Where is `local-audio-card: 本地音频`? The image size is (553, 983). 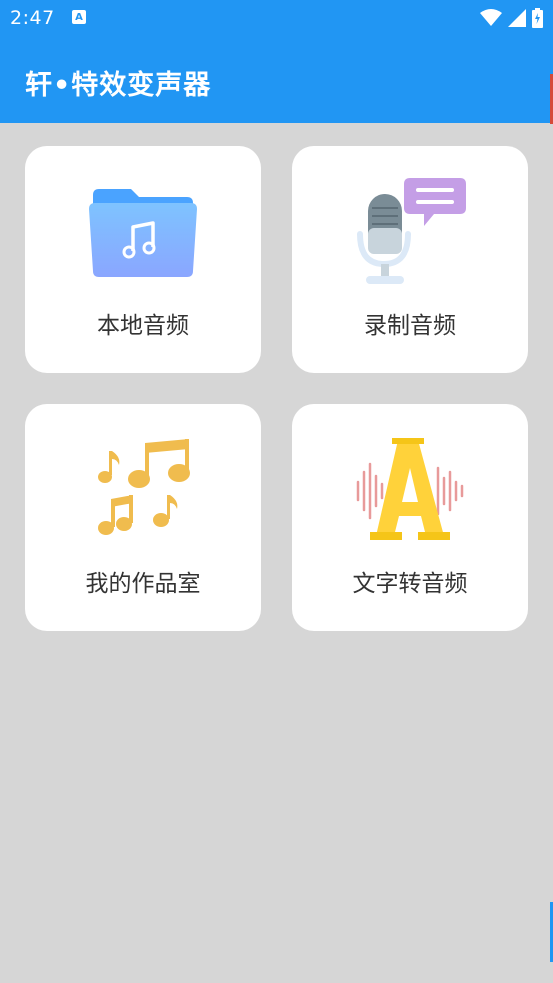 local-audio-card: 本地音频 is located at coordinates (143, 259).